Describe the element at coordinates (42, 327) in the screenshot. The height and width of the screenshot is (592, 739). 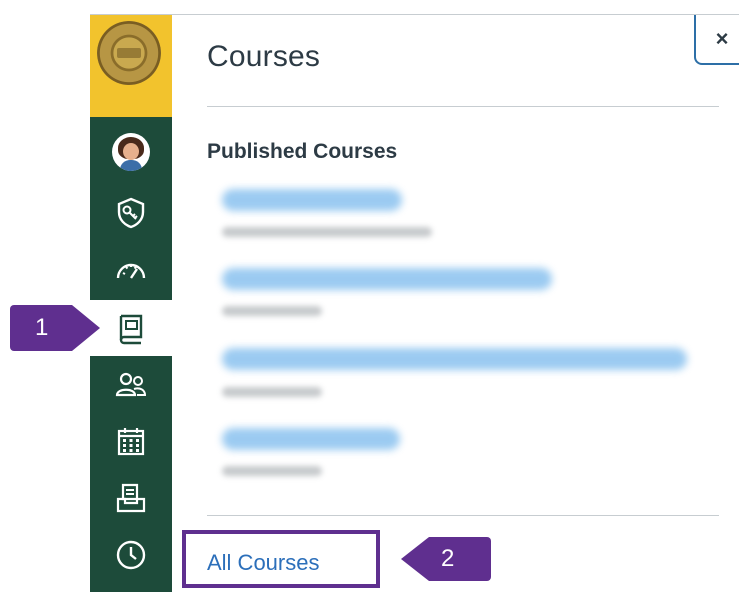
I see `callout-number: 1` at that location.